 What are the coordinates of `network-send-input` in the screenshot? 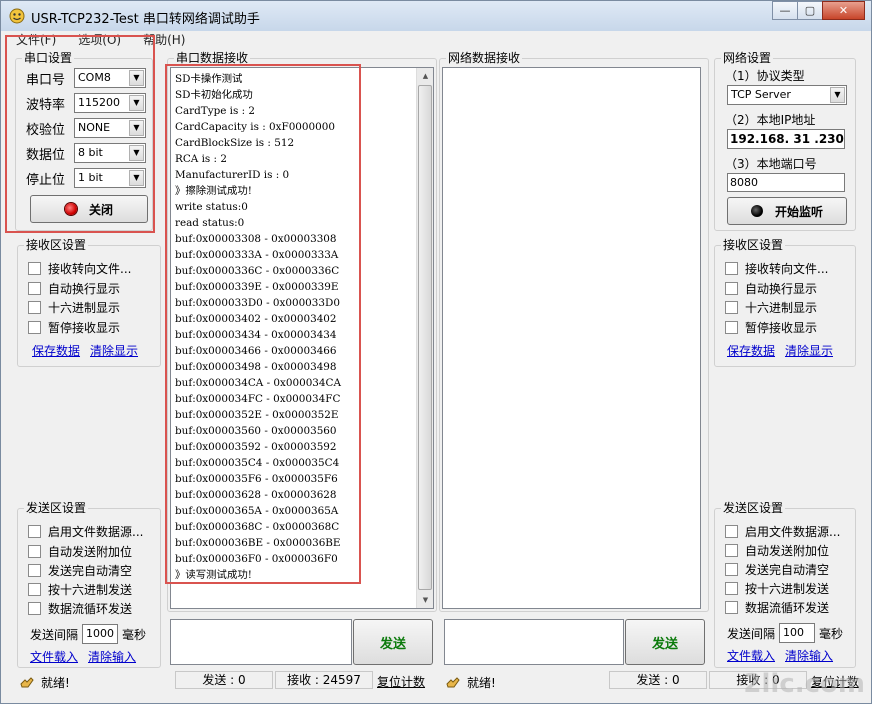 It's located at (534, 642).